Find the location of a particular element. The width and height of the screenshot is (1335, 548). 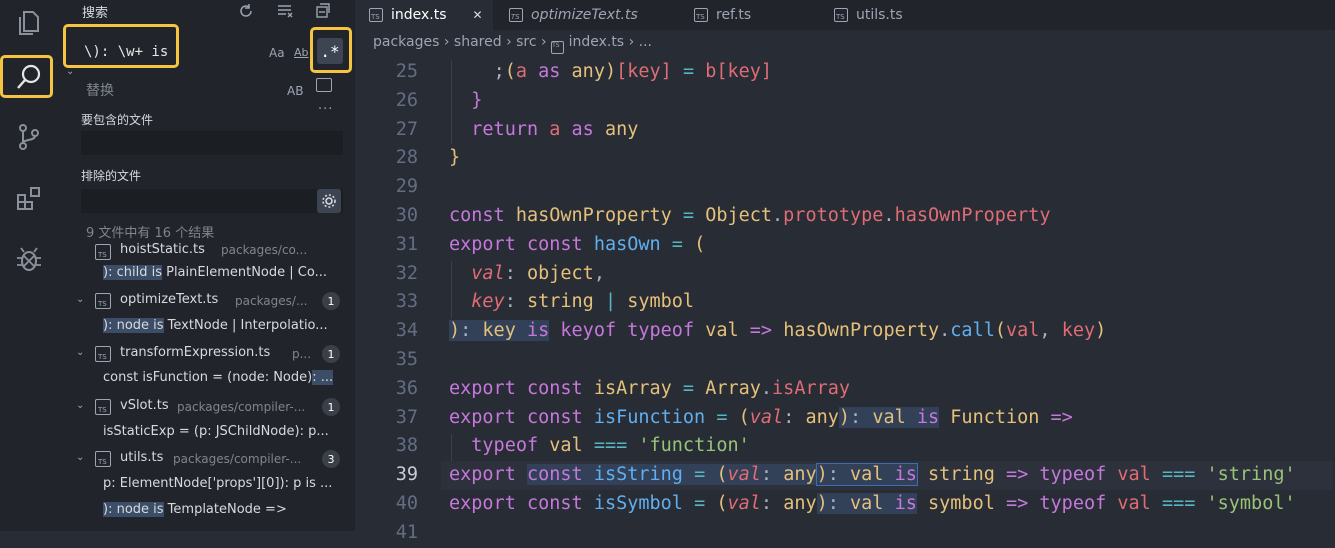

search-input: \): \w+ is is located at coordinates (126, 52).